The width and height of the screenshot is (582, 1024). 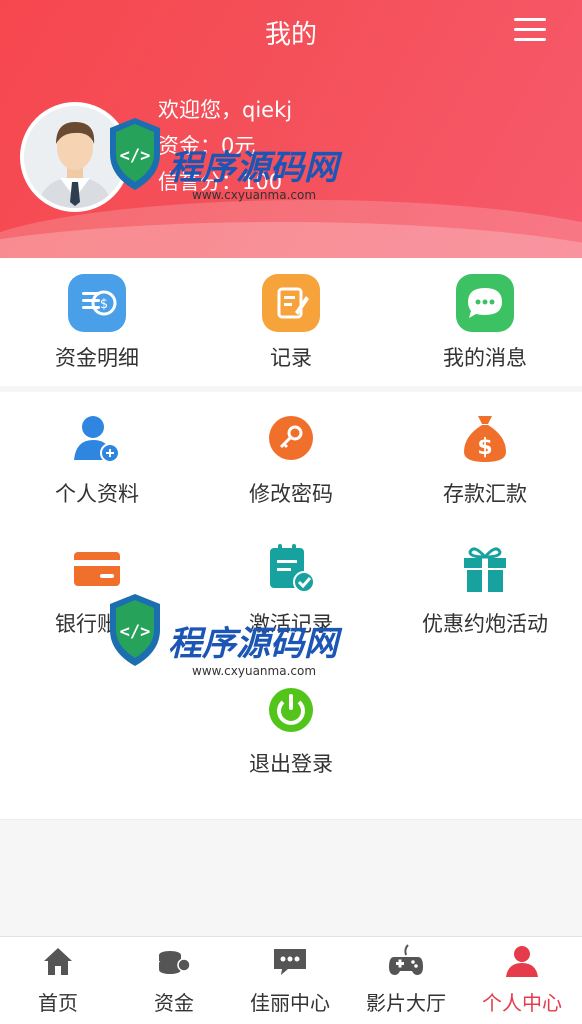 I want to click on bank-account-button: 银行账户, so click(x=97, y=589).